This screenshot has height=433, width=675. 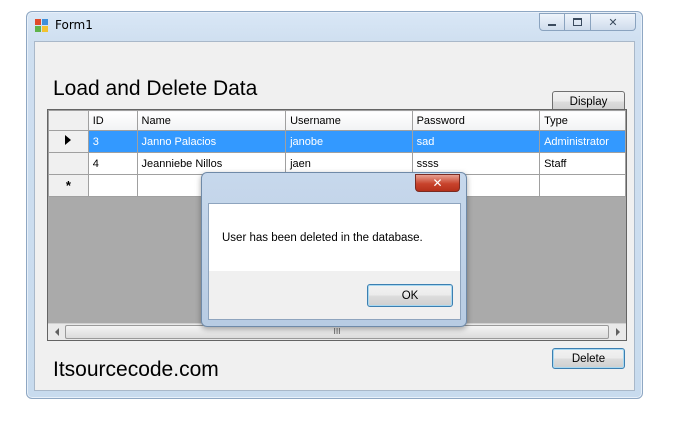 What do you see at coordinates (582, 141) in the screenshot?
I see `cell-type: Administrator` at bounding box center [582, 141].